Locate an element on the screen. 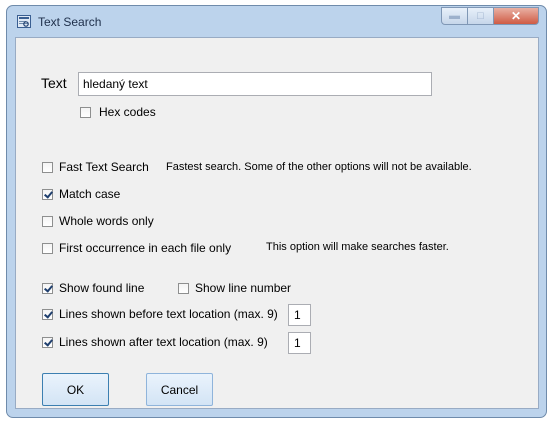 This screenshot has width=554, height=429. show-line-number-label: Show line number is located at coordinates (243, 288).